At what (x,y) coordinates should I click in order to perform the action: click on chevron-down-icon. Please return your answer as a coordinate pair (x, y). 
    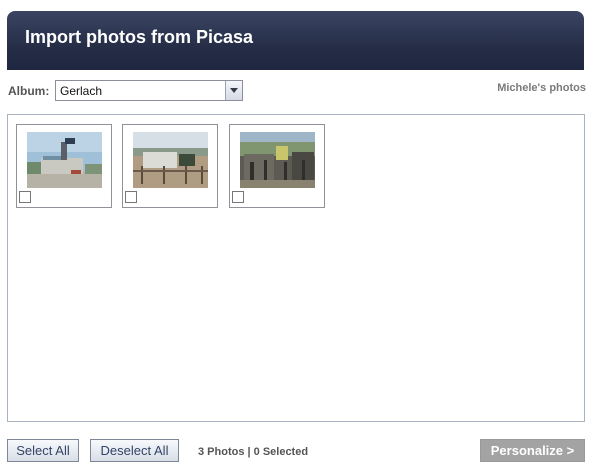
    Looking at the image, I should click on (234, 90).